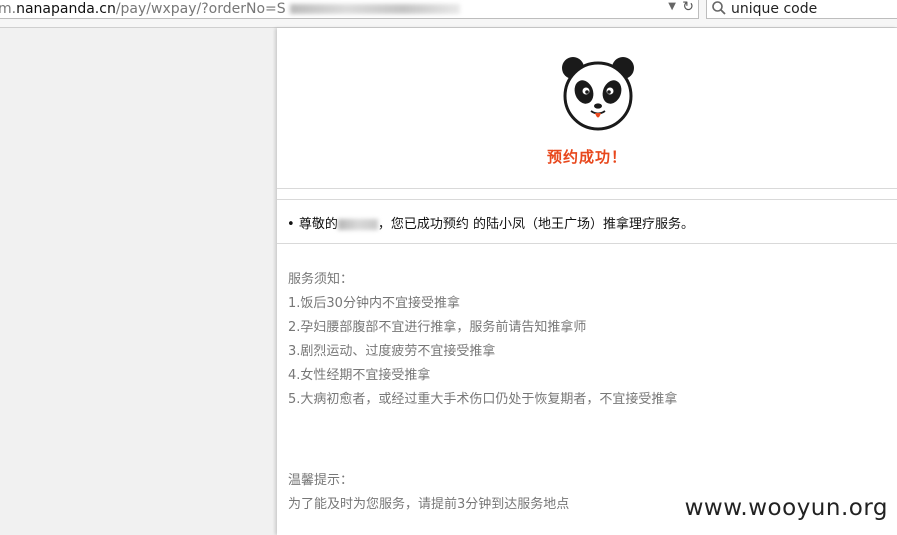 This screenshot has height=535, width=897. What do you see at coordinates (374, 9) in the screenshot?
I see `url-redaction` at bounding box center [374, 9].